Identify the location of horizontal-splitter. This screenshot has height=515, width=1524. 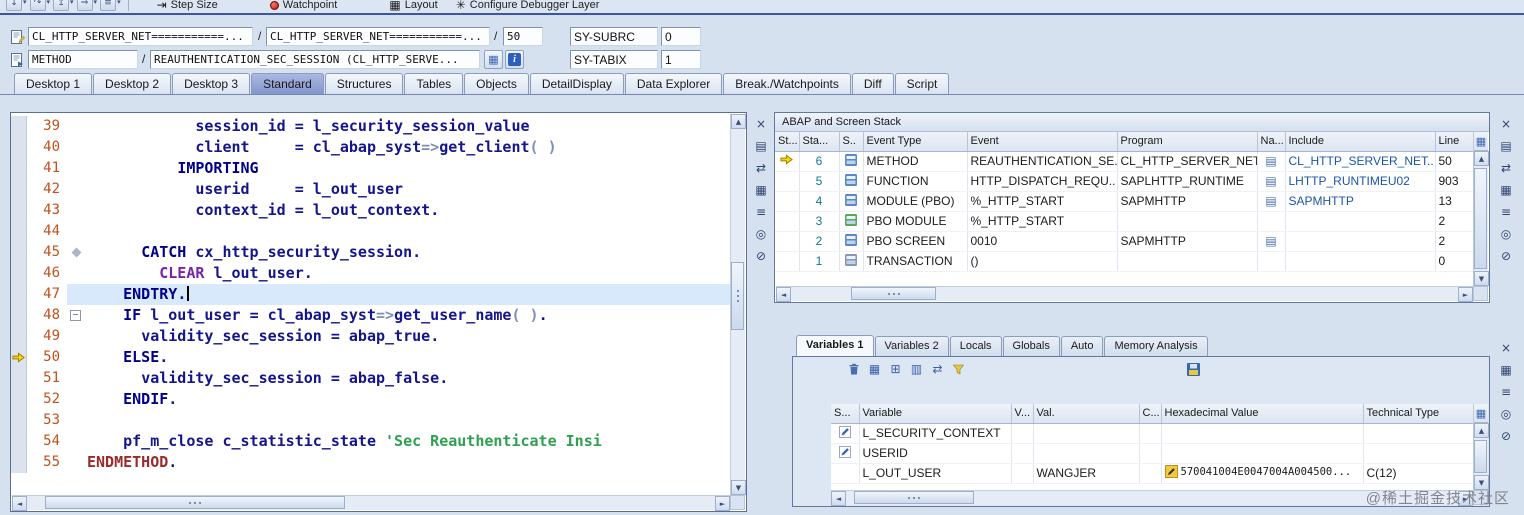
(1132, 319).